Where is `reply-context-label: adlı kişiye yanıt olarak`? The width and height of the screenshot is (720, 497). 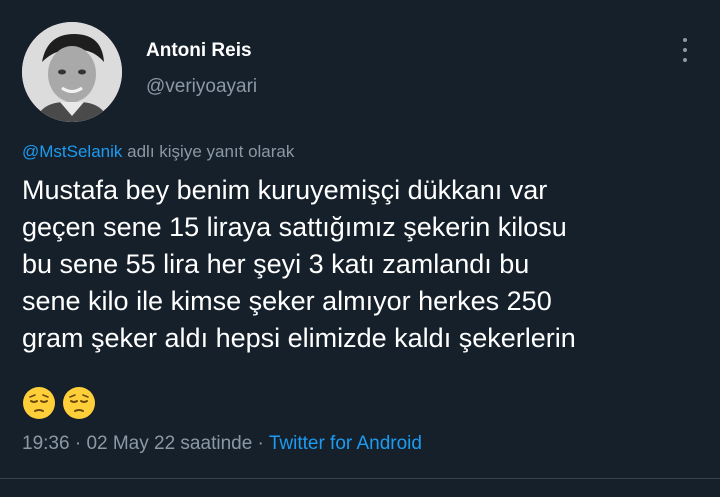
reply-context-label: adlı kişiye yanıt olarak is located at coordinates (208, 151).